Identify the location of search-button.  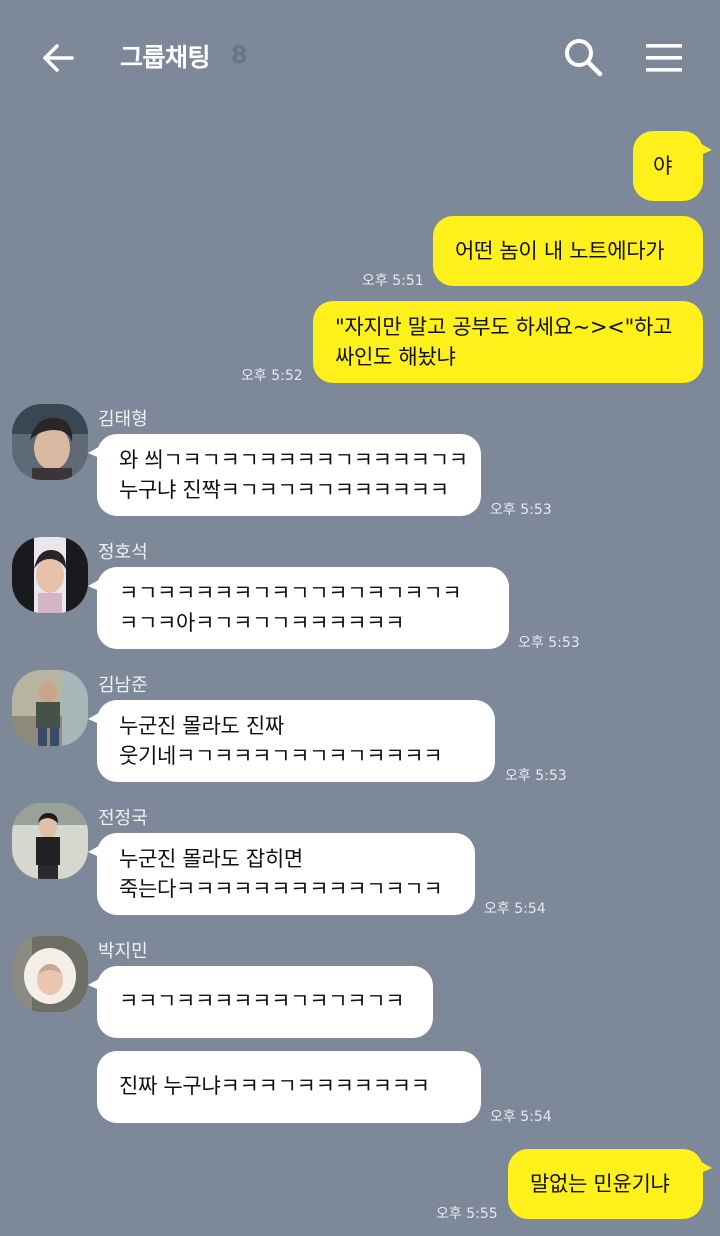
(583, 58).